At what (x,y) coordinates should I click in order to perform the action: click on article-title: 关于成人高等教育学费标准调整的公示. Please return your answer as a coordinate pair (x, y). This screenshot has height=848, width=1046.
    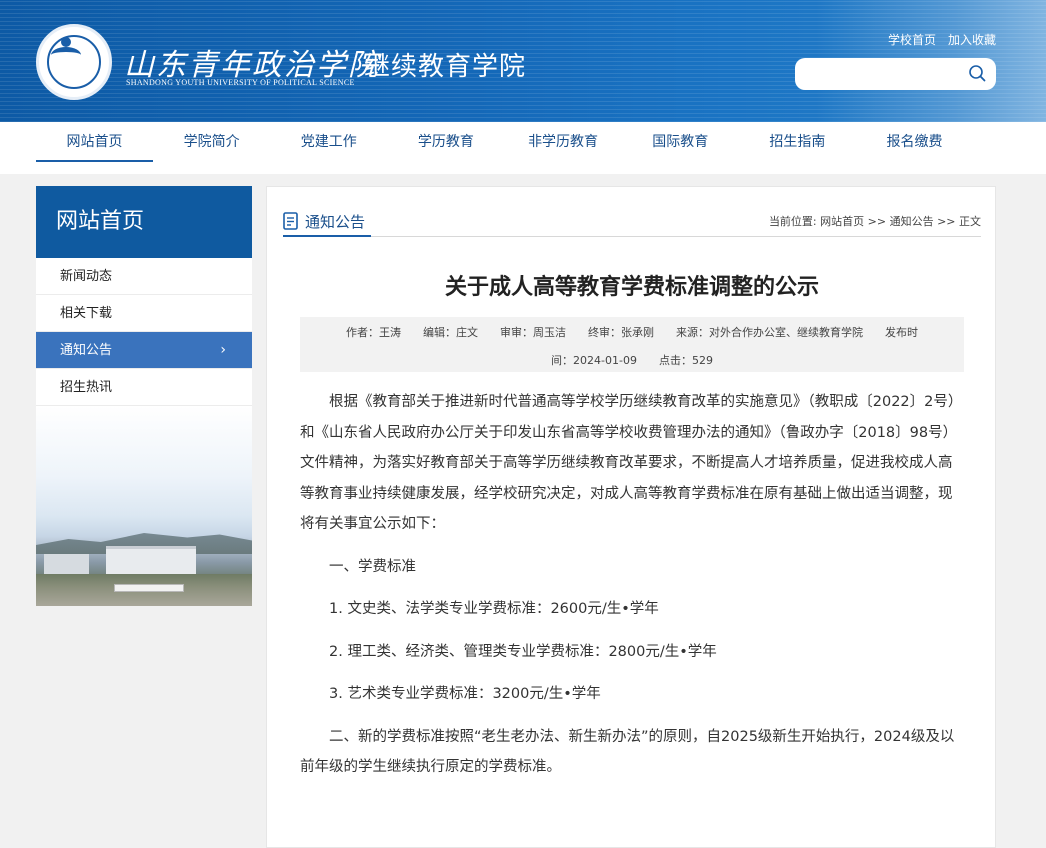
    Looking at the image, I should click on (631, 287).